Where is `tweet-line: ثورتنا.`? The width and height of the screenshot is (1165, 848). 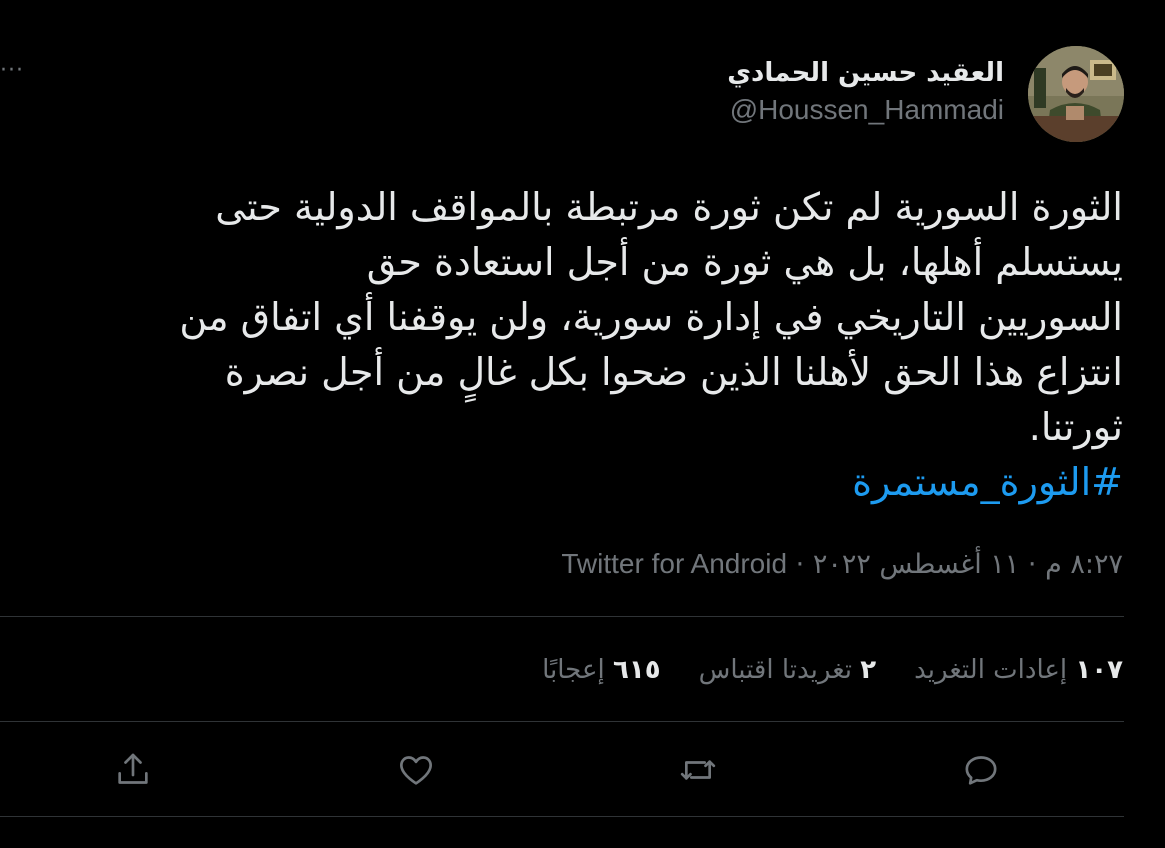 tweet-line: ثورتنا. is located at coordinates (1075, 427).